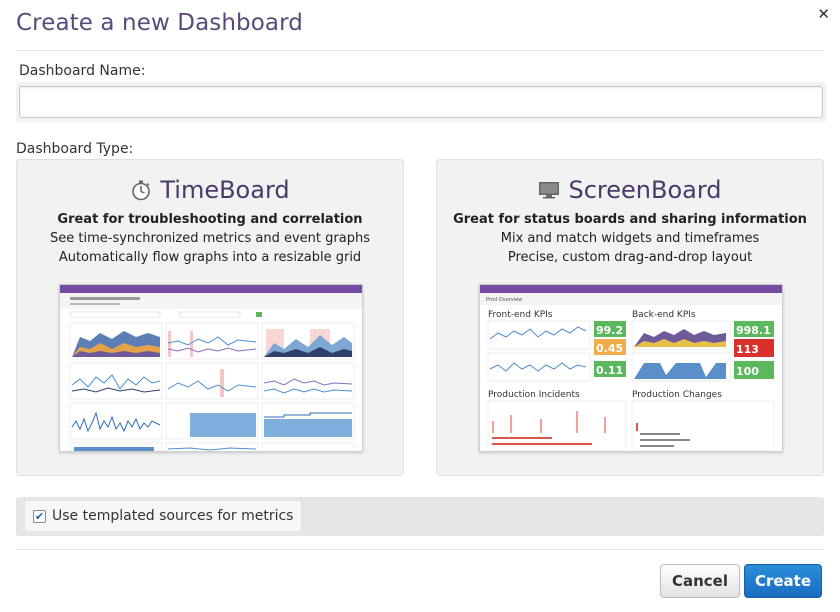  I want to click on screenboard-description-1: Mix and match widgets and timeframes, so click(630, 238).